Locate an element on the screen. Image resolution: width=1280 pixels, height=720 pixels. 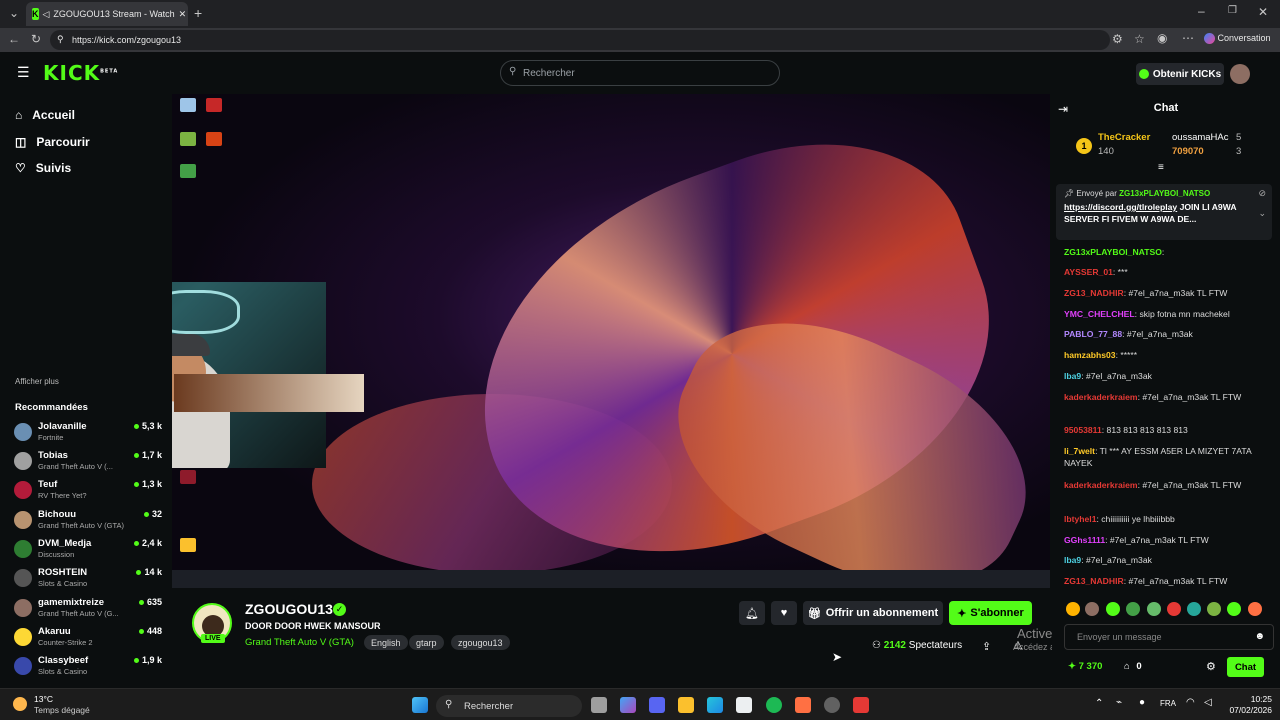
recommended-channel: gamemixtreize Grand Theft Auto V (G... 635 is located at coordinates (89, 610).